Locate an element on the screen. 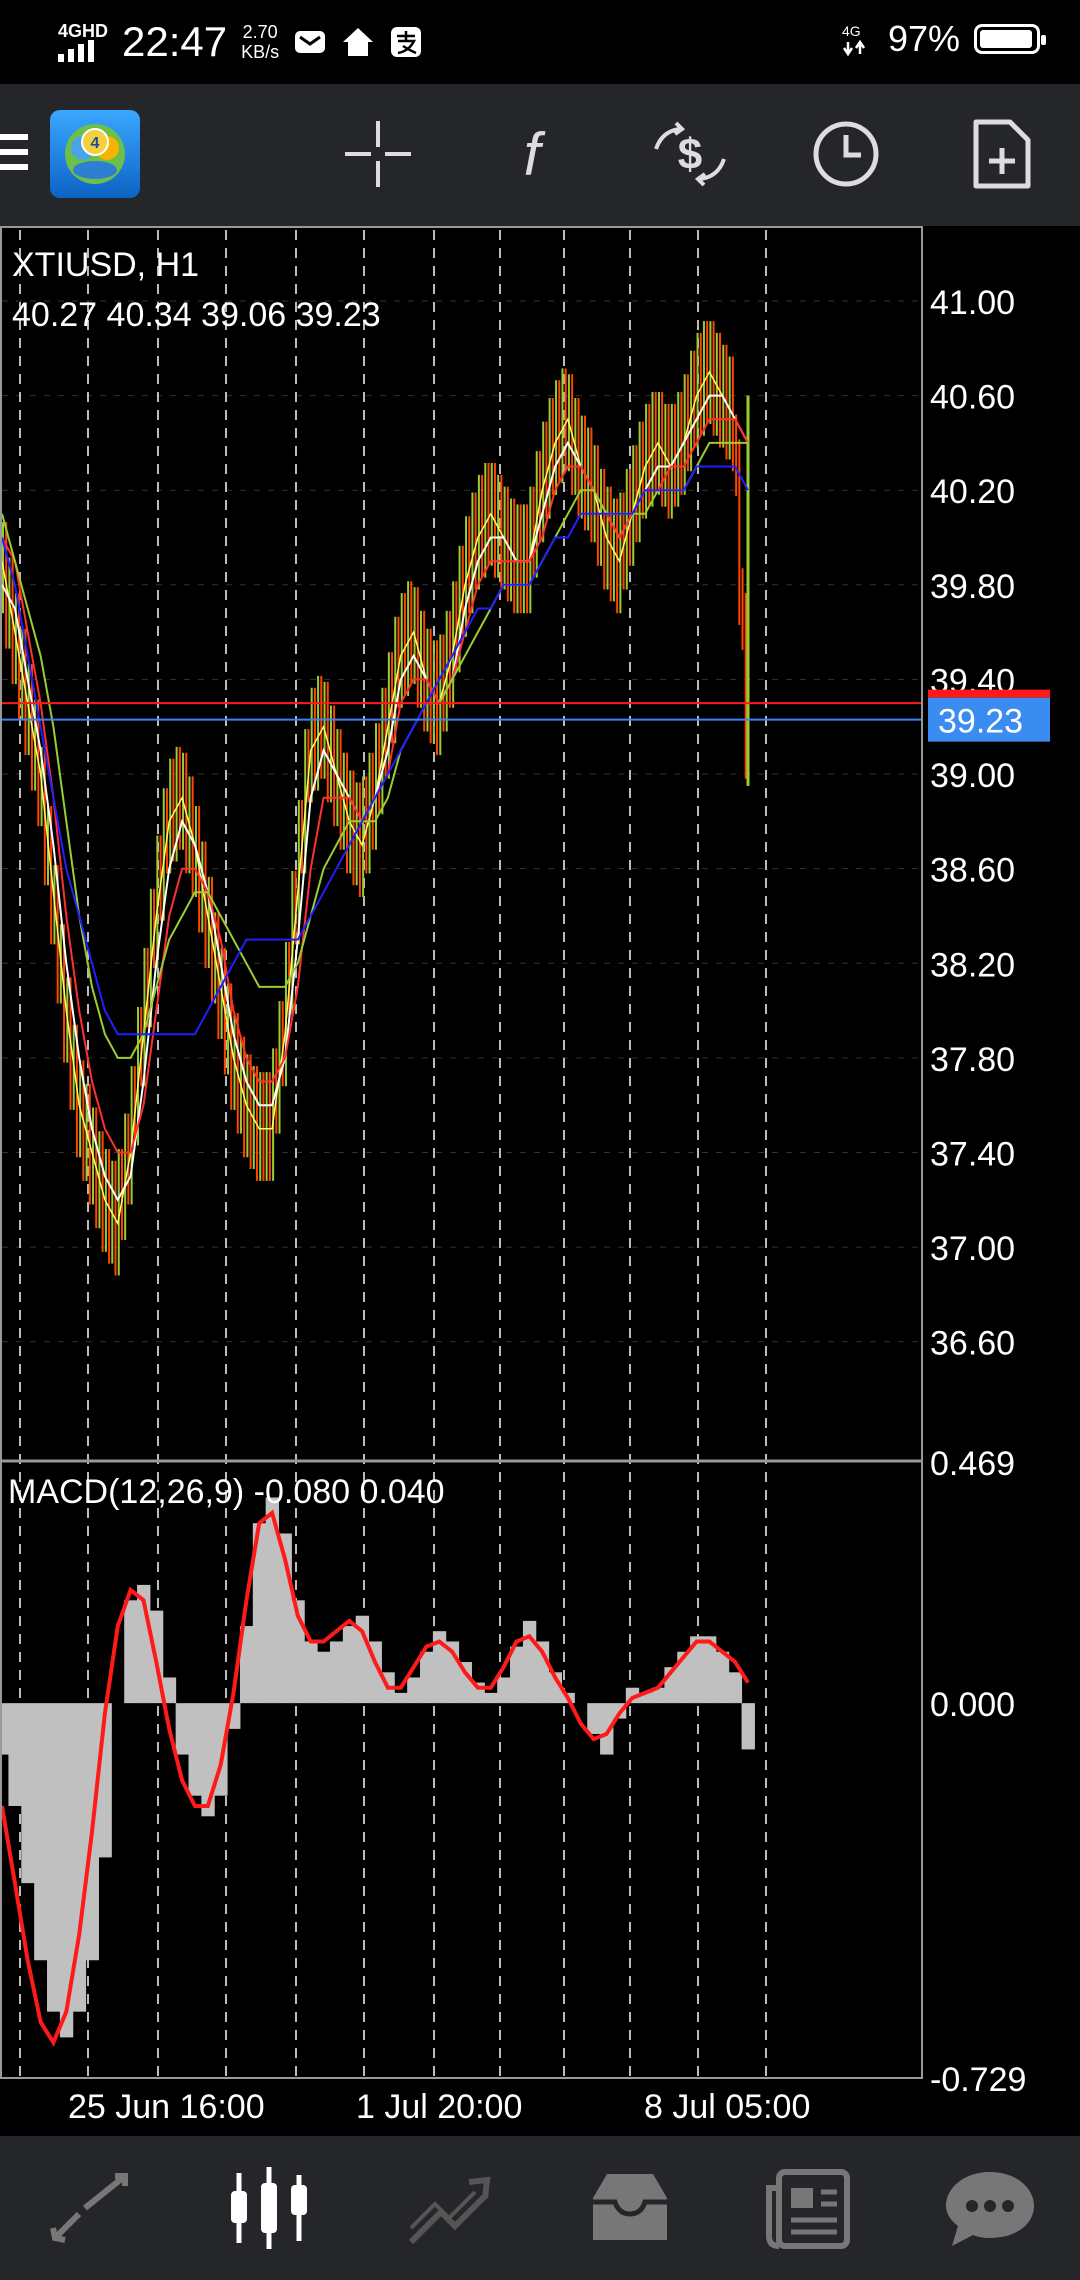 The image size is (1080, 2280). ask-price-marker is located at coordinates (989, 693).